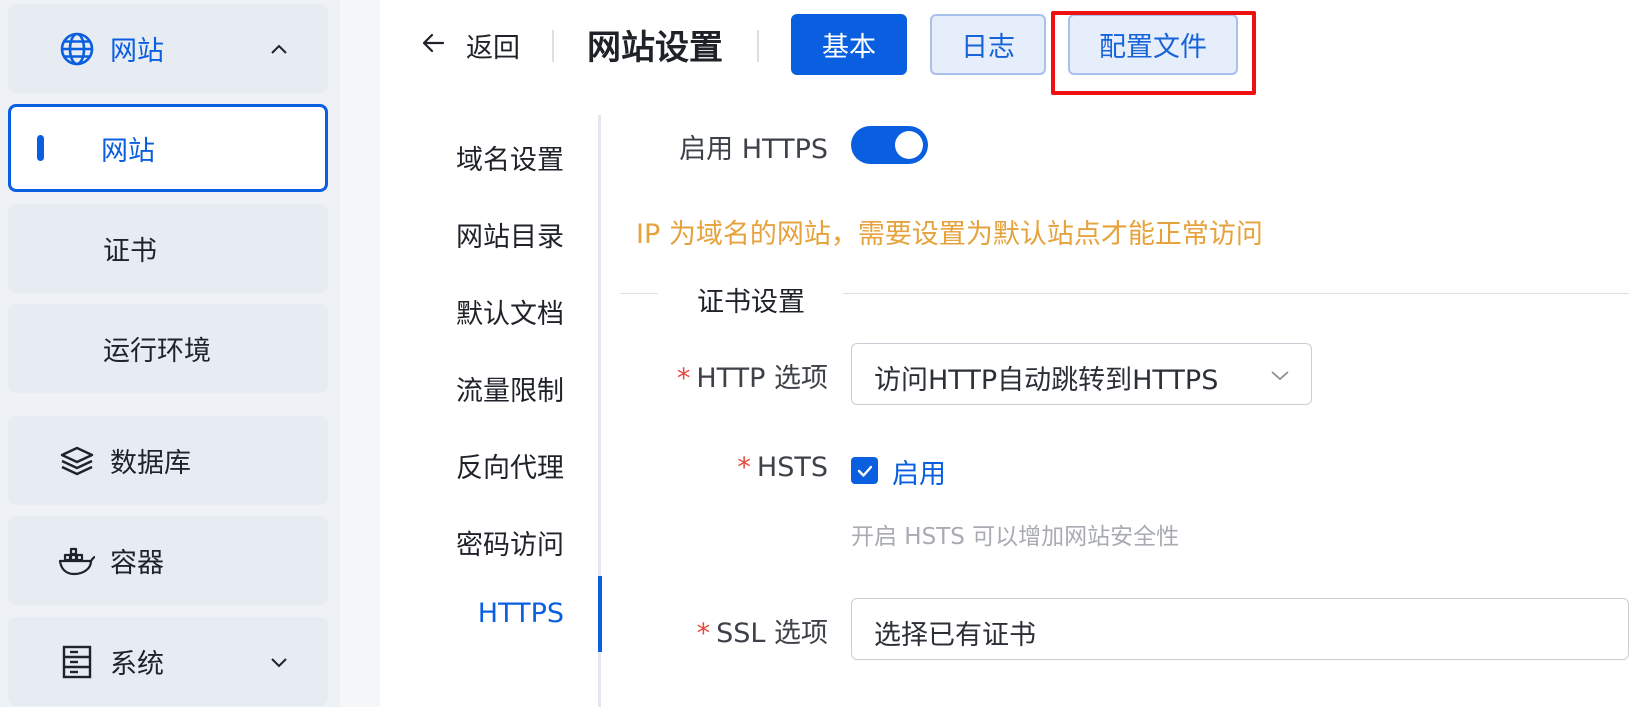  What do you see at coordinates (849, 44) in the screenshot?
I see `tab-basic: 基本` at bounding box center [849, 44].